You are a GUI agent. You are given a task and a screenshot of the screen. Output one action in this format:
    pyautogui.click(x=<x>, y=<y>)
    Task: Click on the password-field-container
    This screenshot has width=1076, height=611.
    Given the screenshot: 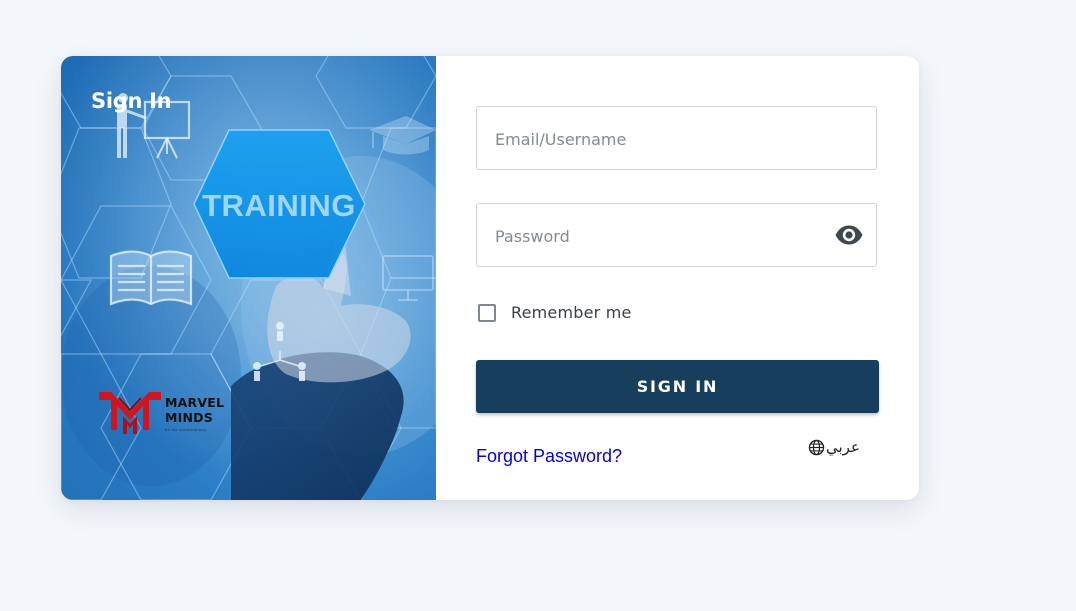 What is the action you would take?
    pyautogui.click(x=676, y=235)
    